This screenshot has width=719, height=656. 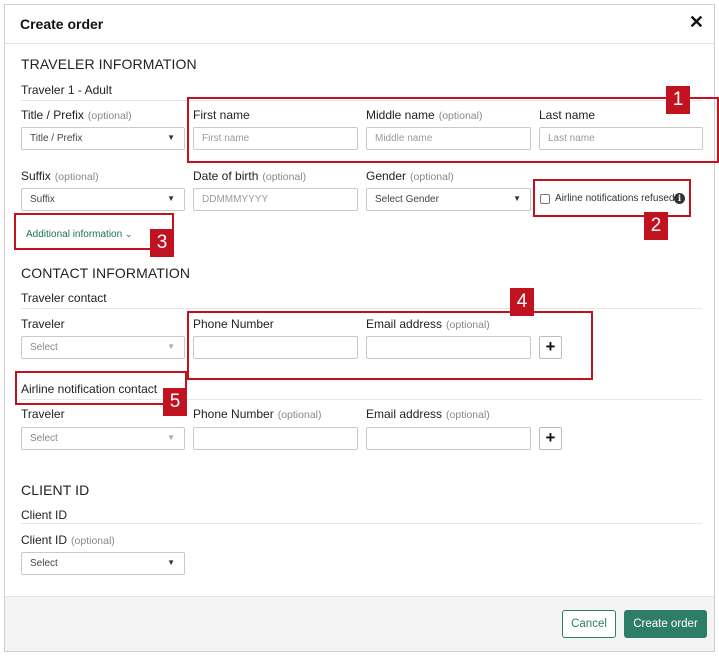 I want to click on client-id-label: Client ID (optional), so click(x=68, y=540).